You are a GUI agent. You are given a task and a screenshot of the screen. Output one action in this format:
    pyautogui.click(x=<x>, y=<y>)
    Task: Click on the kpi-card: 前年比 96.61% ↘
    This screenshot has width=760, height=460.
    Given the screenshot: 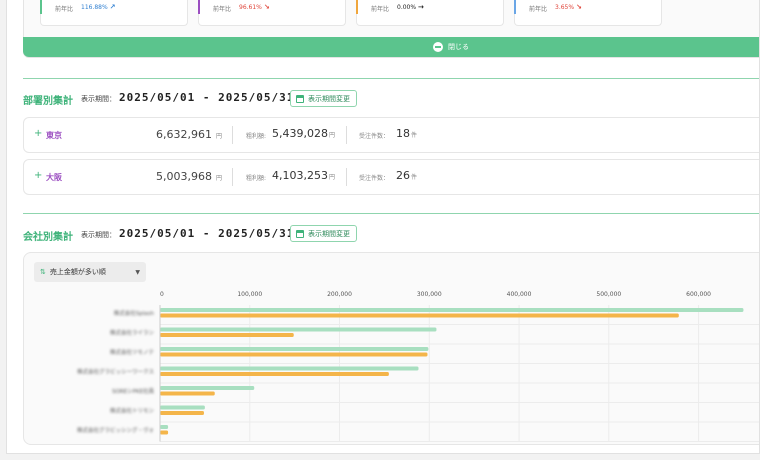 What is the action you would take?
    pyautogui.click(x=272, y=13)
    